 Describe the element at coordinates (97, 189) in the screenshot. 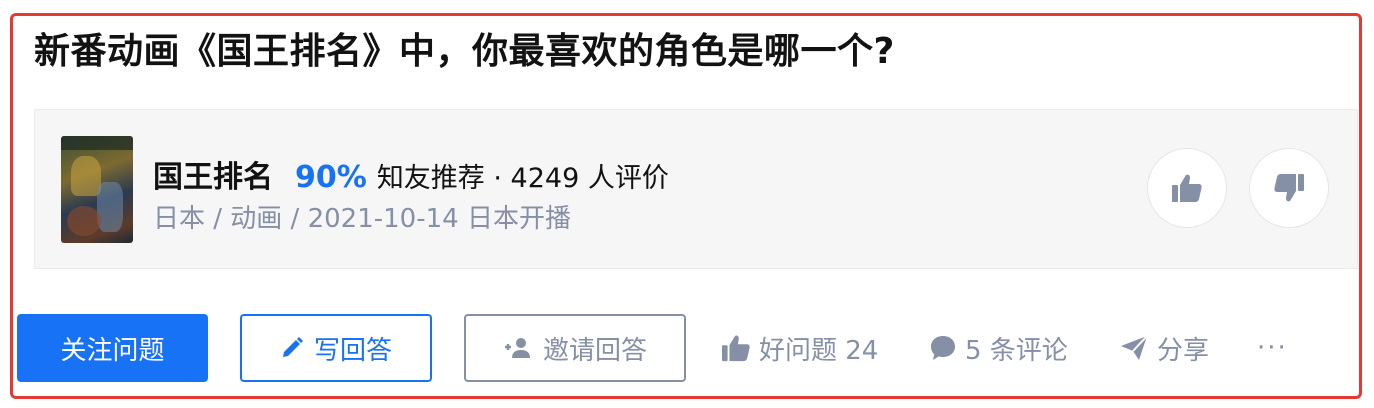

I see `poster-image` at that location.